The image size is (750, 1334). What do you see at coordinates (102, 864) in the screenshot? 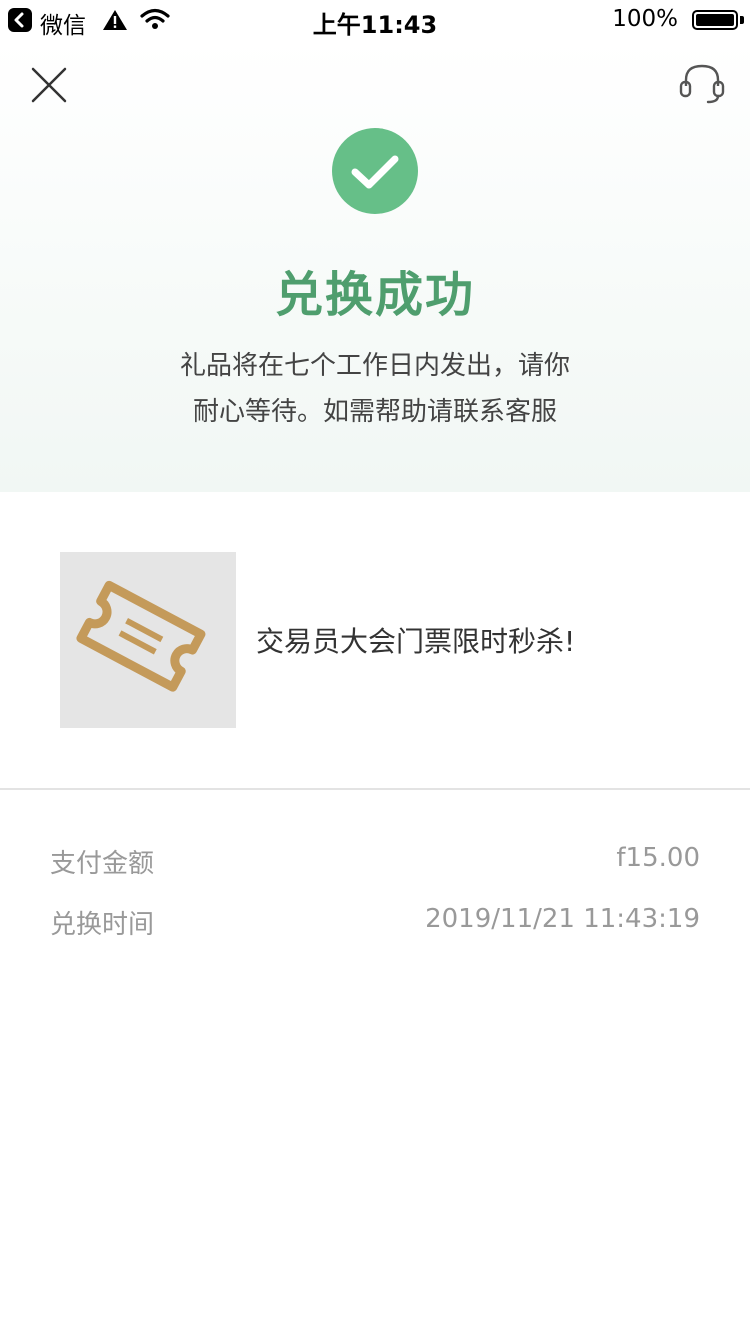
I see `payment-amount-label: 支付金额` at bounding box center [102, 864].